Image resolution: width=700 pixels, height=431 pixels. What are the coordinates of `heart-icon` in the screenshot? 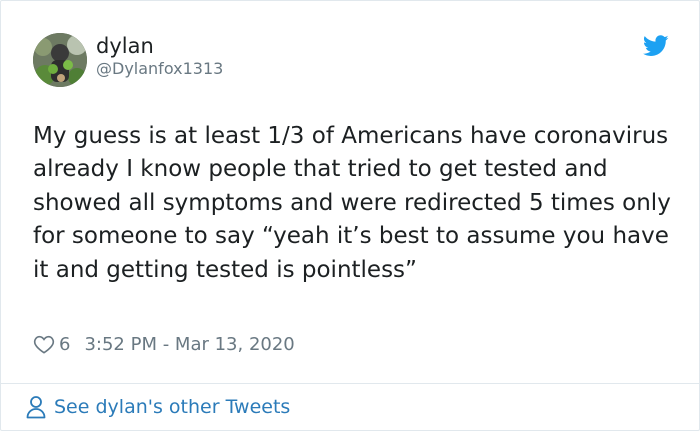 It's located at (44, 344).